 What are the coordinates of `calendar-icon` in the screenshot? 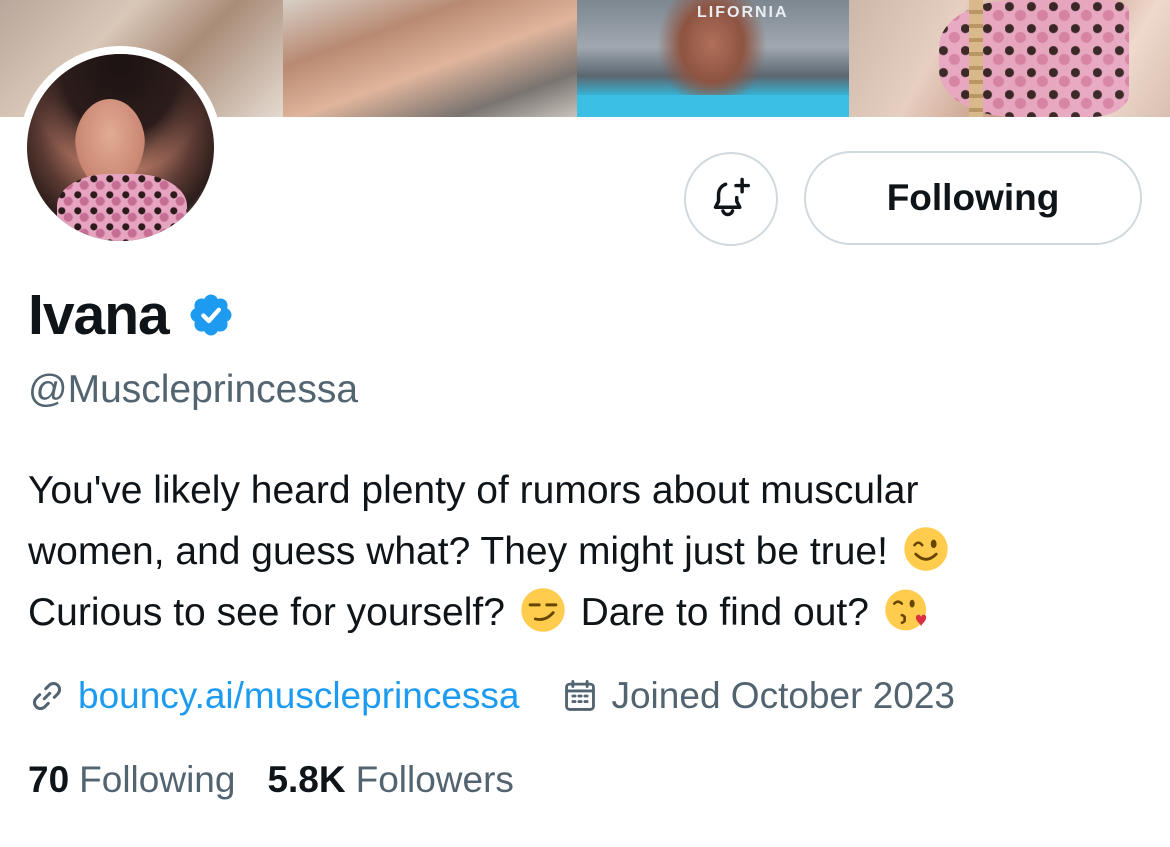 It's located at (580, 695).